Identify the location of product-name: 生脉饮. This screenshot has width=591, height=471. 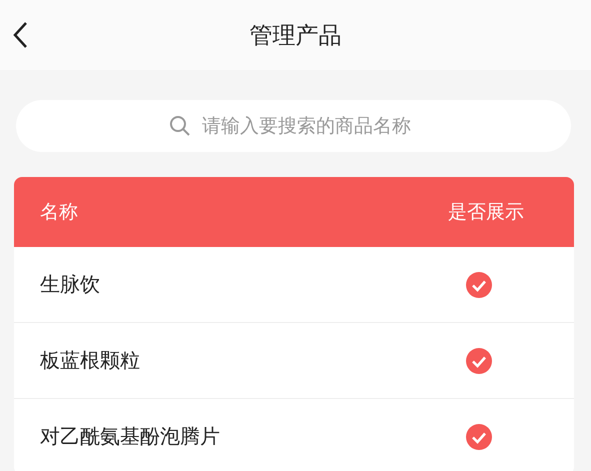
(70, 284).